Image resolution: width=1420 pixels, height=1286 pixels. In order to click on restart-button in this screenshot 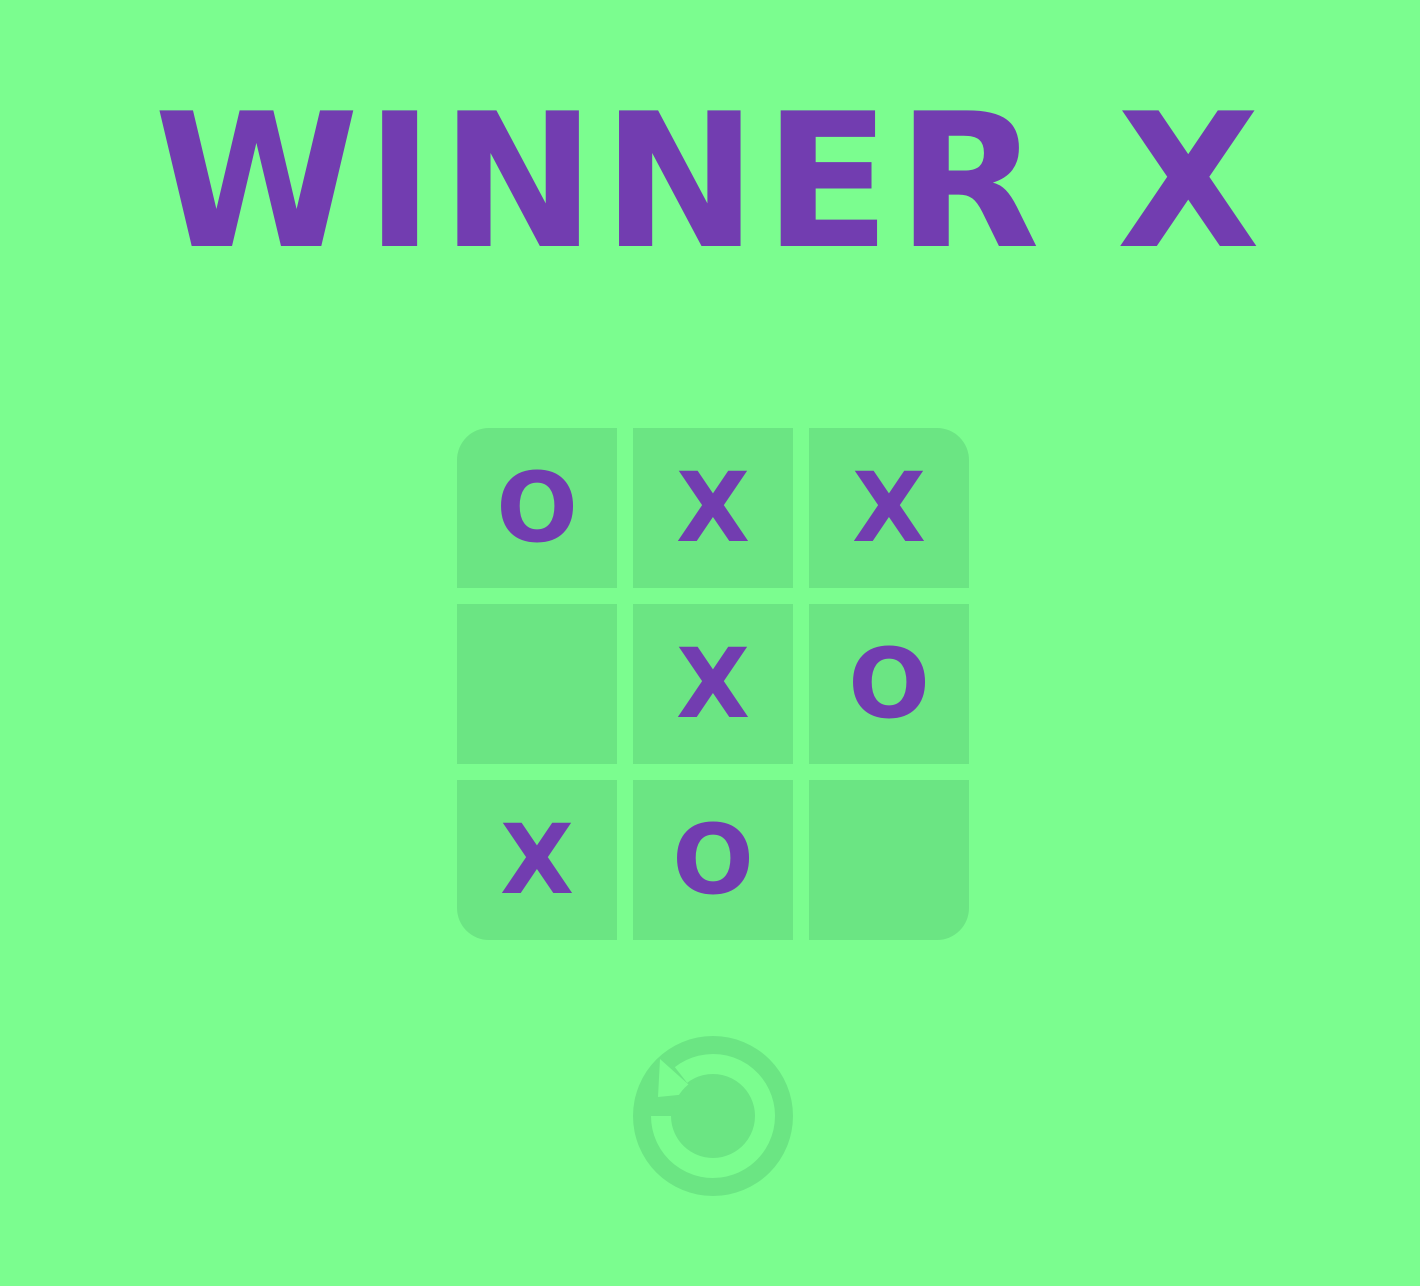, I will do `click(713, 1116)`.